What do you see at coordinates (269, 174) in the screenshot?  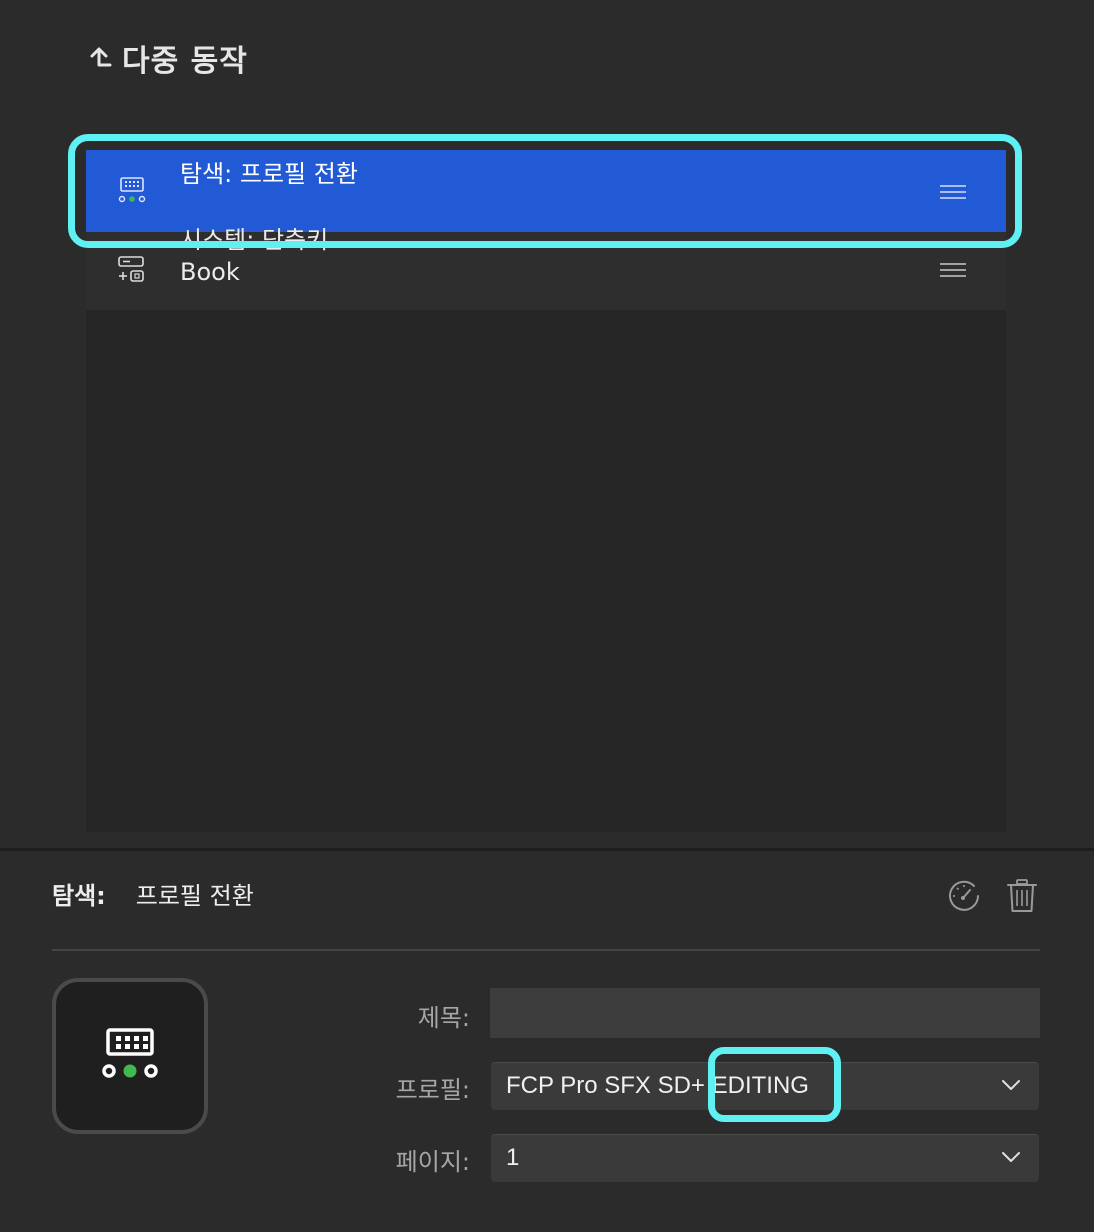 I see `list-item-label: 탐색: 프로필 전환` at bounding box center [269, 174].